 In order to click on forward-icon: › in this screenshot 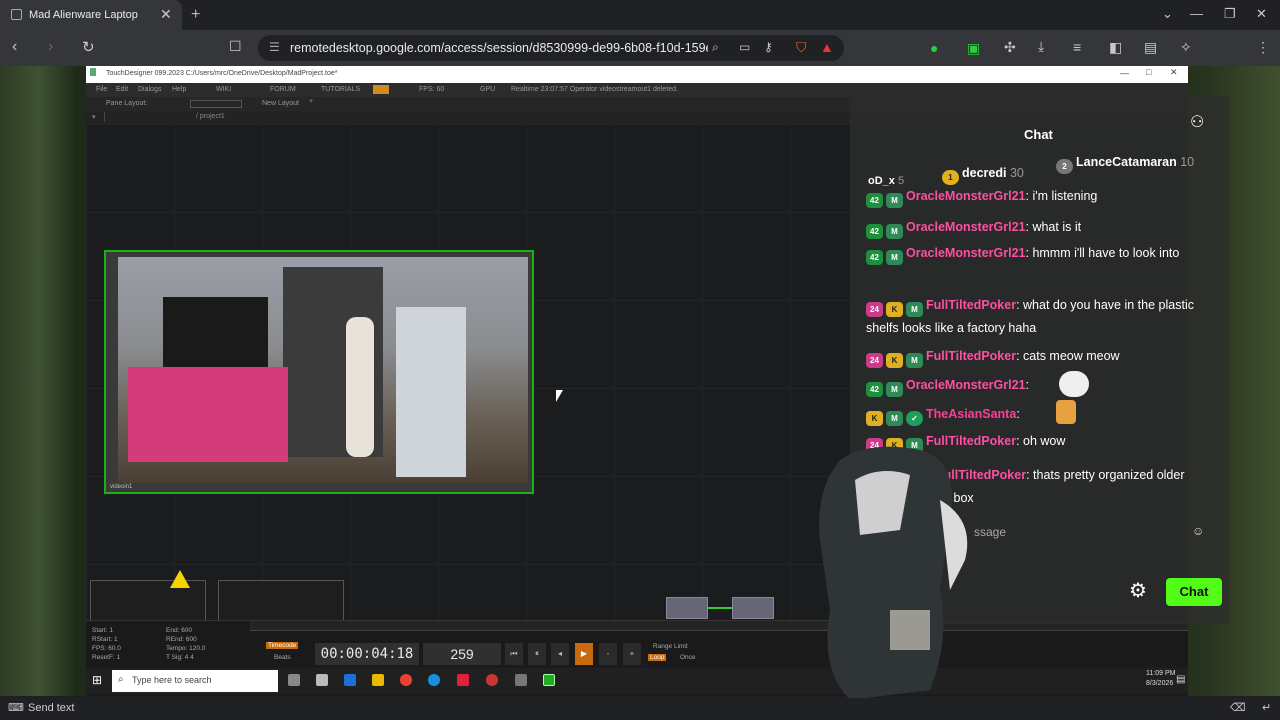, I will do `click(50, 47)`.